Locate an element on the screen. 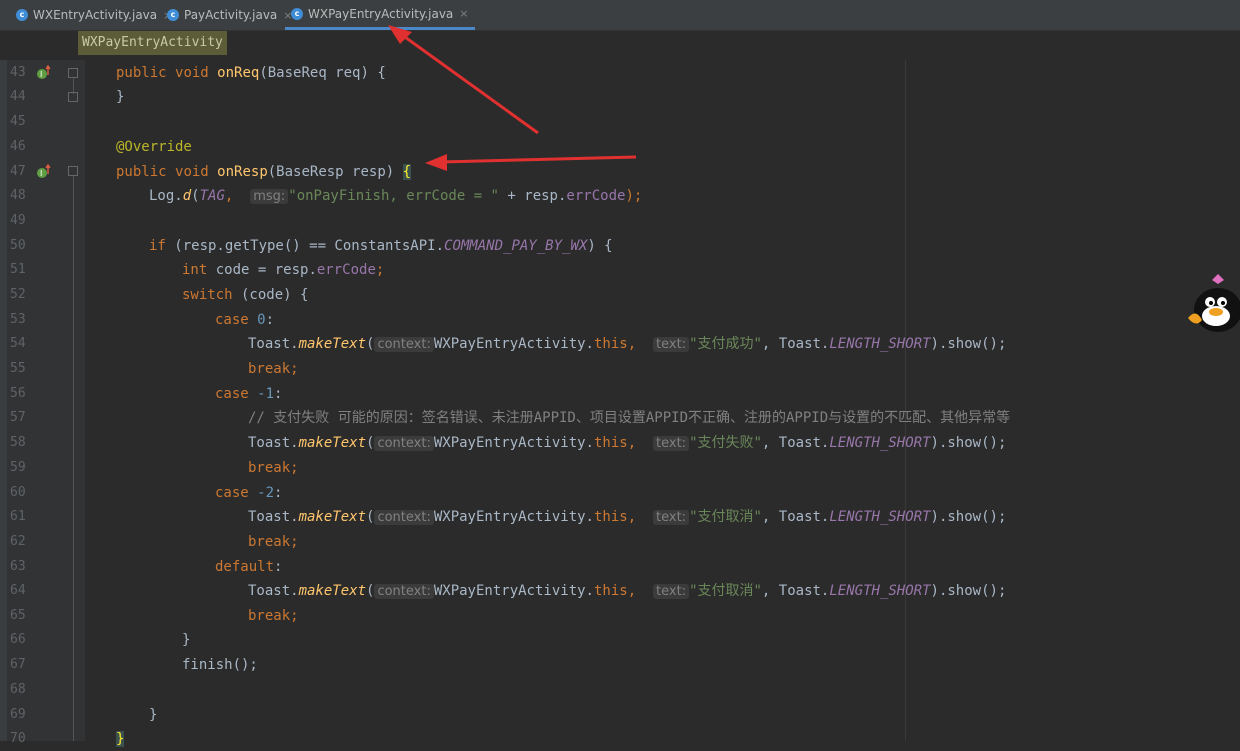  penguin-mascot-icon is located at coordinates (1214, 303).